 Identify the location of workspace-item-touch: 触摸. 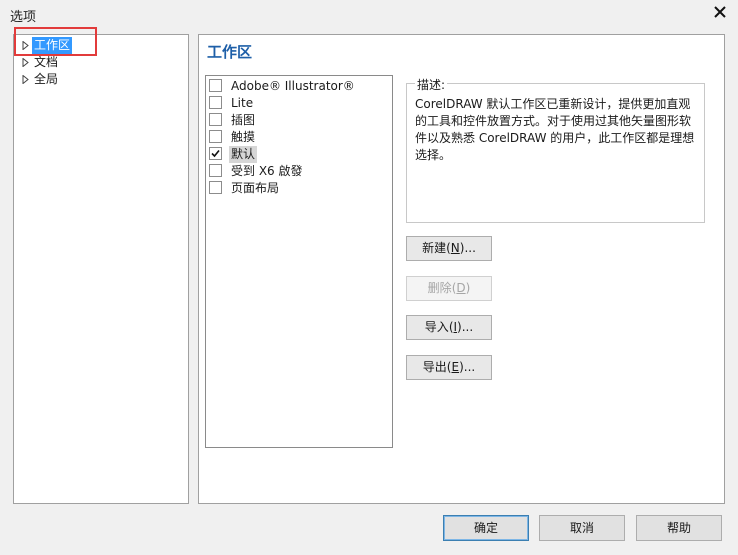
(233, 137).